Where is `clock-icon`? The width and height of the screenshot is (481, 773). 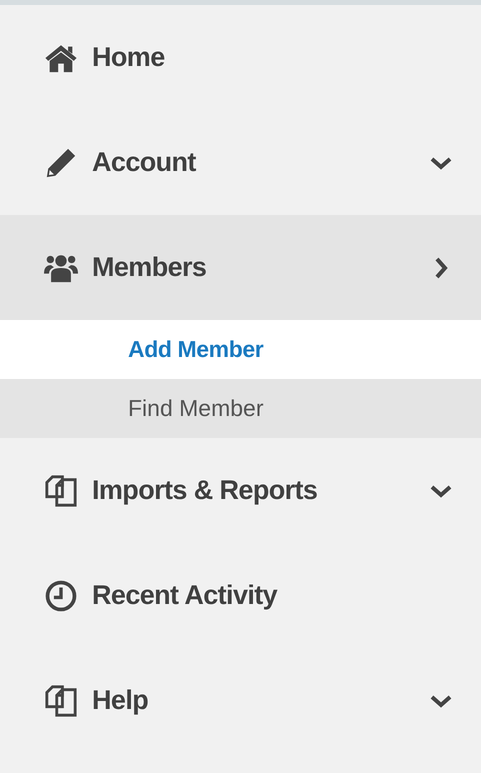
clock-icon is located at coordinates (61, 595).